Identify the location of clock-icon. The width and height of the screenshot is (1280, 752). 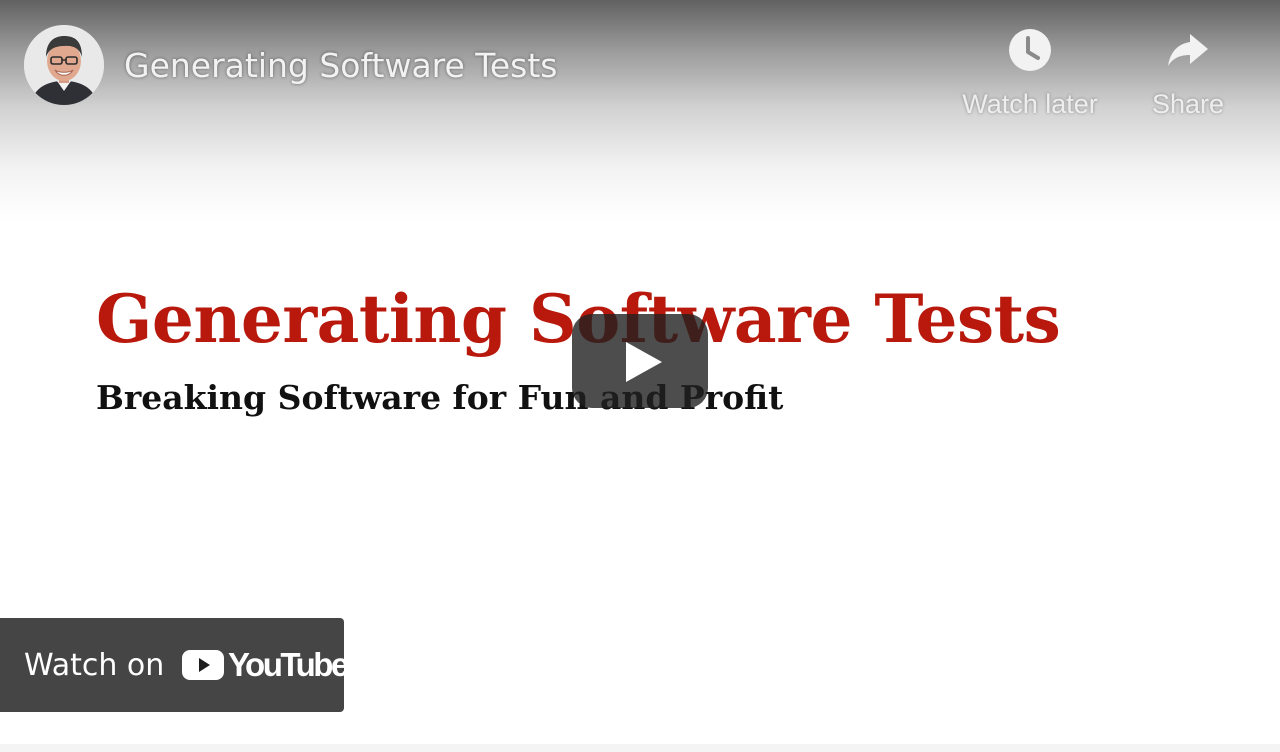
(1030, 53).